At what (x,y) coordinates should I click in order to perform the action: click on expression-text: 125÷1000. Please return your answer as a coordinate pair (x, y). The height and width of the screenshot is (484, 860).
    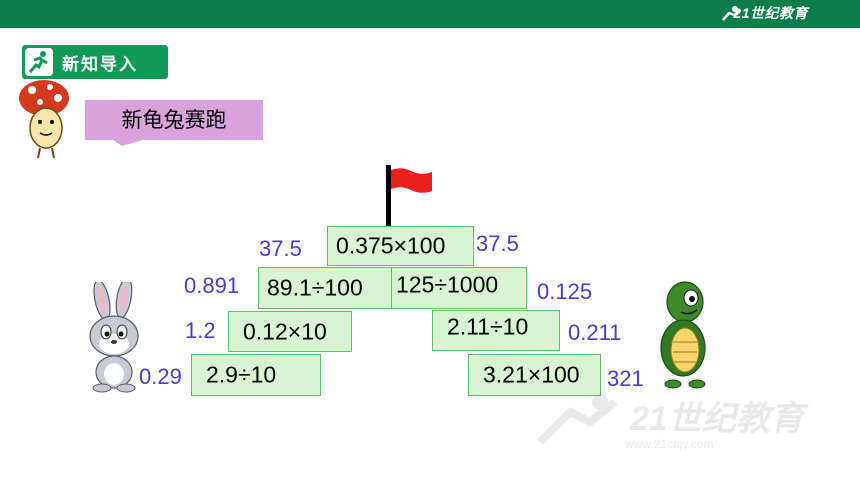
    Looking at the image, I should click on (447, 284).